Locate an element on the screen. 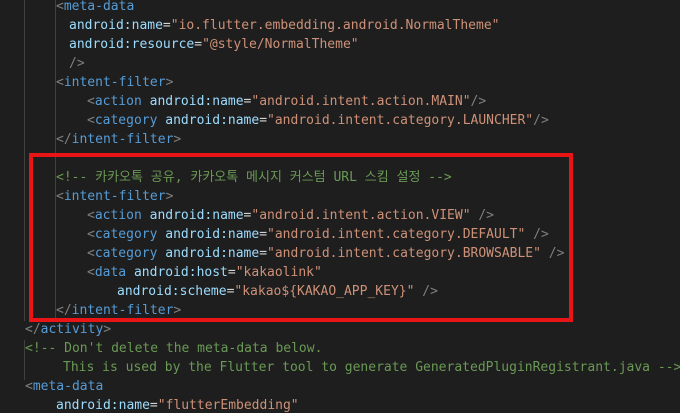 The height and width of the screenshot is (413, 680). code-line: <intent-filter> is located at coordinates (114, 82).